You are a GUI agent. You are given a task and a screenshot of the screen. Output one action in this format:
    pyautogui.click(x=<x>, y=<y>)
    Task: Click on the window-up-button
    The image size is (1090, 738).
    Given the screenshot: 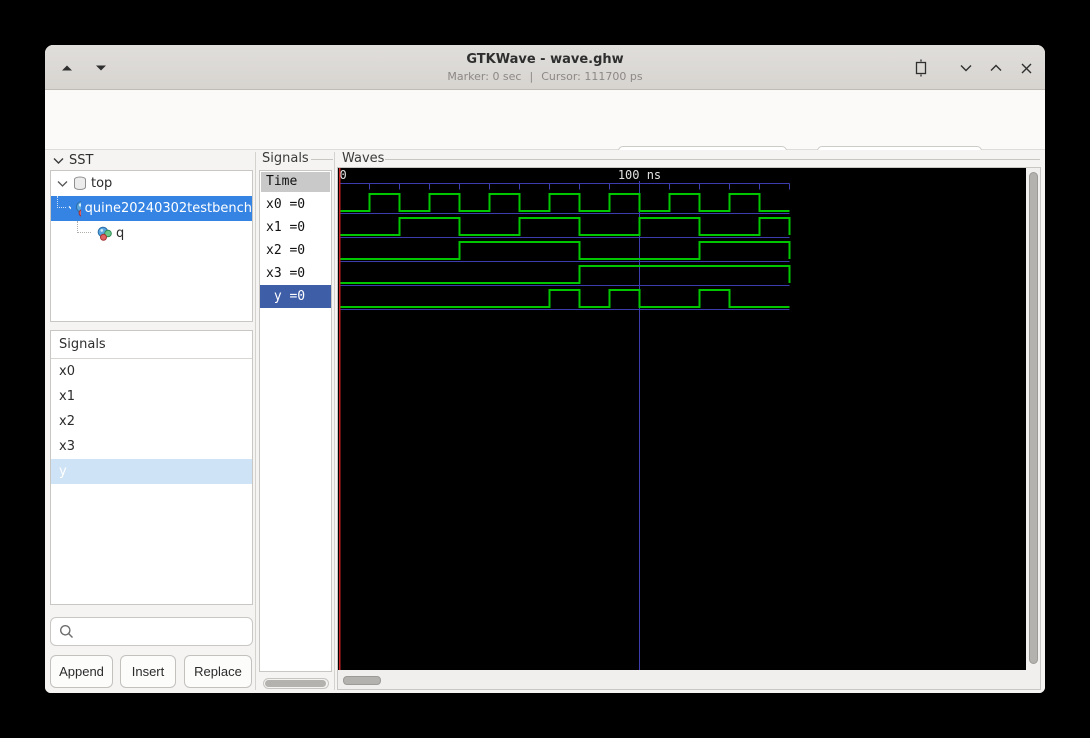 What is the action you would take?
    pyautogui.click(x=996, y=68)
    